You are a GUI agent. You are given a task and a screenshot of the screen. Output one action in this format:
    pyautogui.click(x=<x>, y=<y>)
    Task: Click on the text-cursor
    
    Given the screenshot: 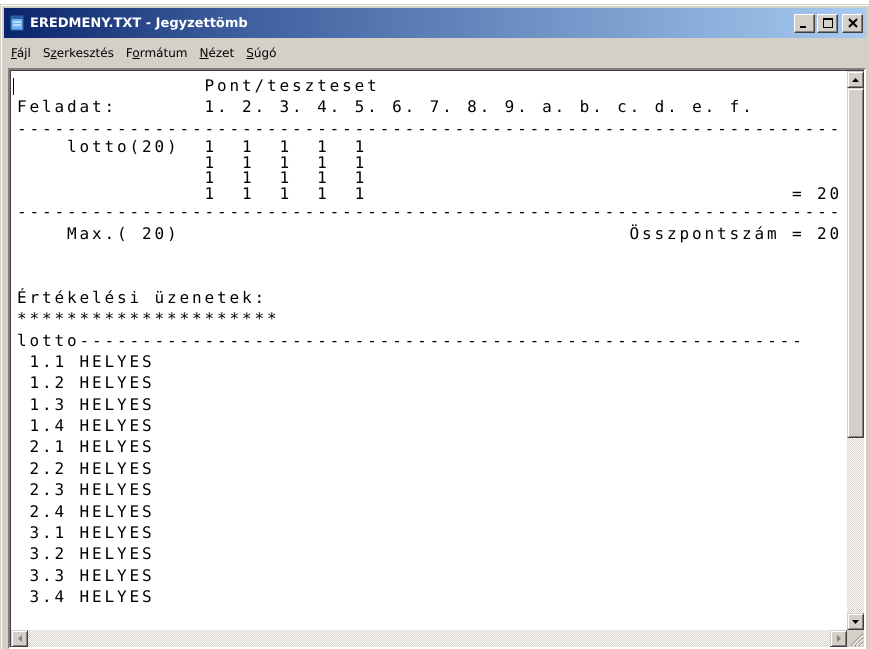 What is the action you would take?
    pyautogui.click(x=13, y=86)
    